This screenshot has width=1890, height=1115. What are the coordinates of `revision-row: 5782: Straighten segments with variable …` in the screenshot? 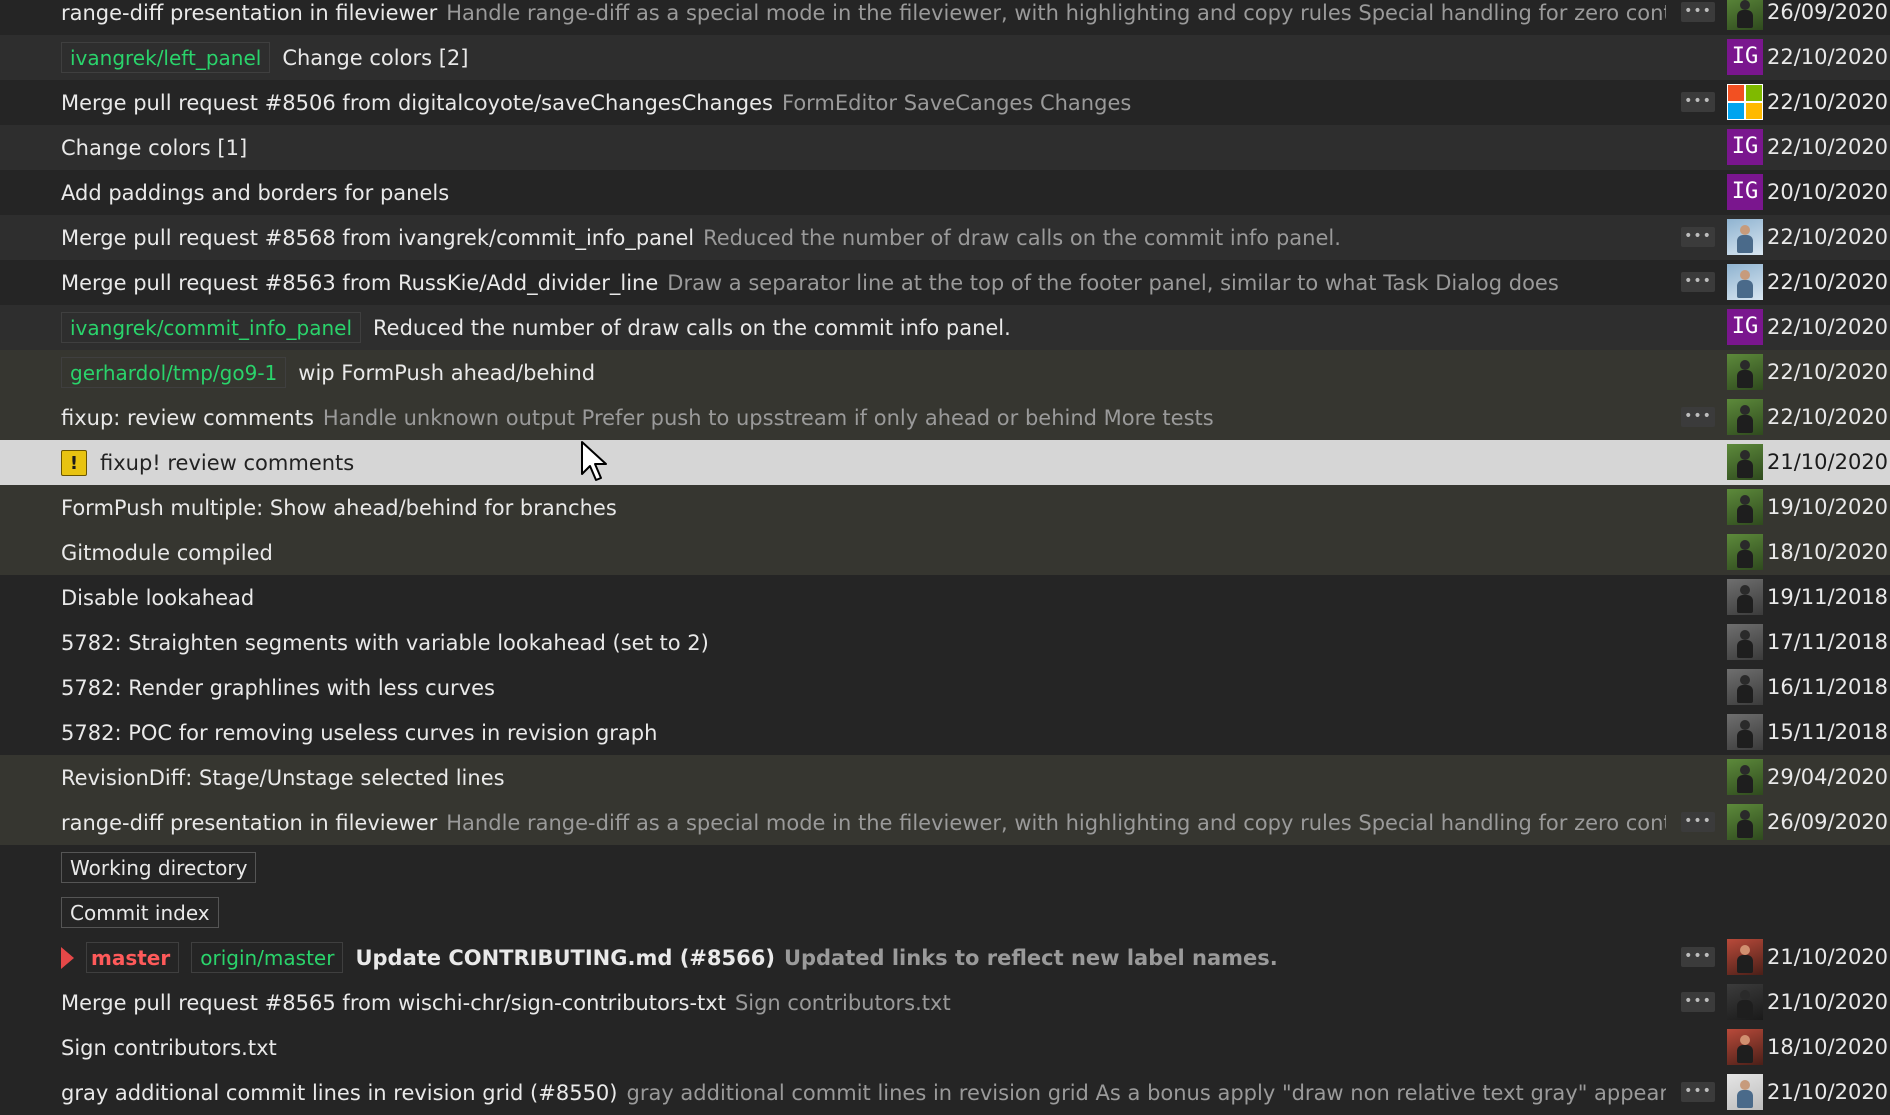 It's located at (945, 642).